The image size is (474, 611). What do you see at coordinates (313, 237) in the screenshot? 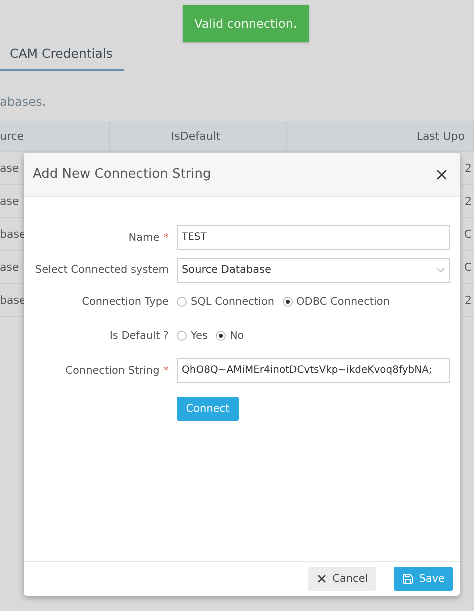
I see `input-field: TEST` at bounding box center [313, 237].